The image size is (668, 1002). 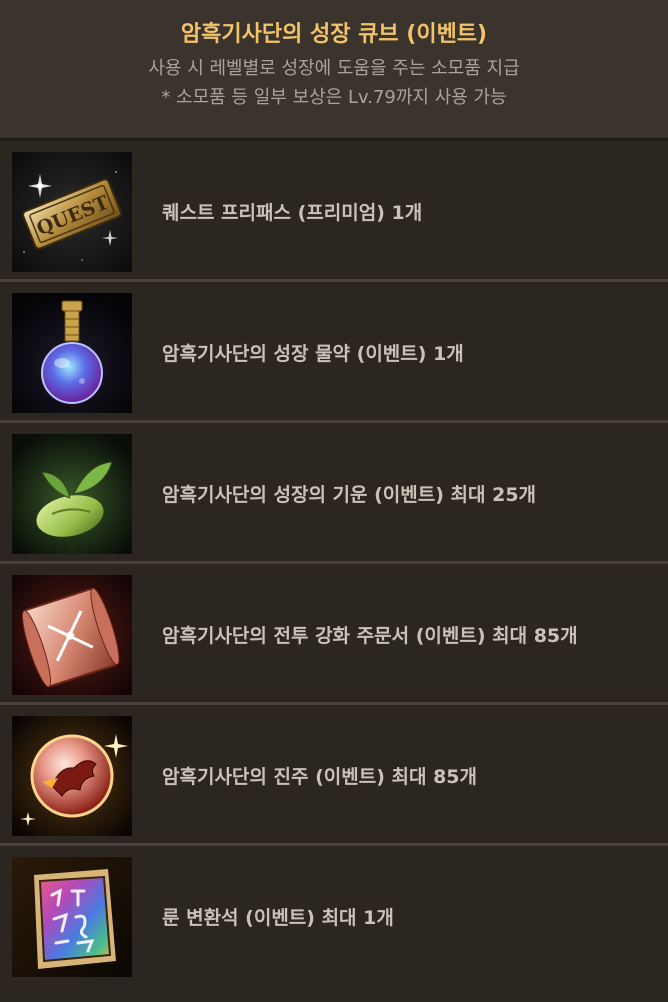 What do you see at coordinates (72, 212) in the screenshot?
I see `quest-ticket-icon: QUEST` at bounding box center [72, 212].